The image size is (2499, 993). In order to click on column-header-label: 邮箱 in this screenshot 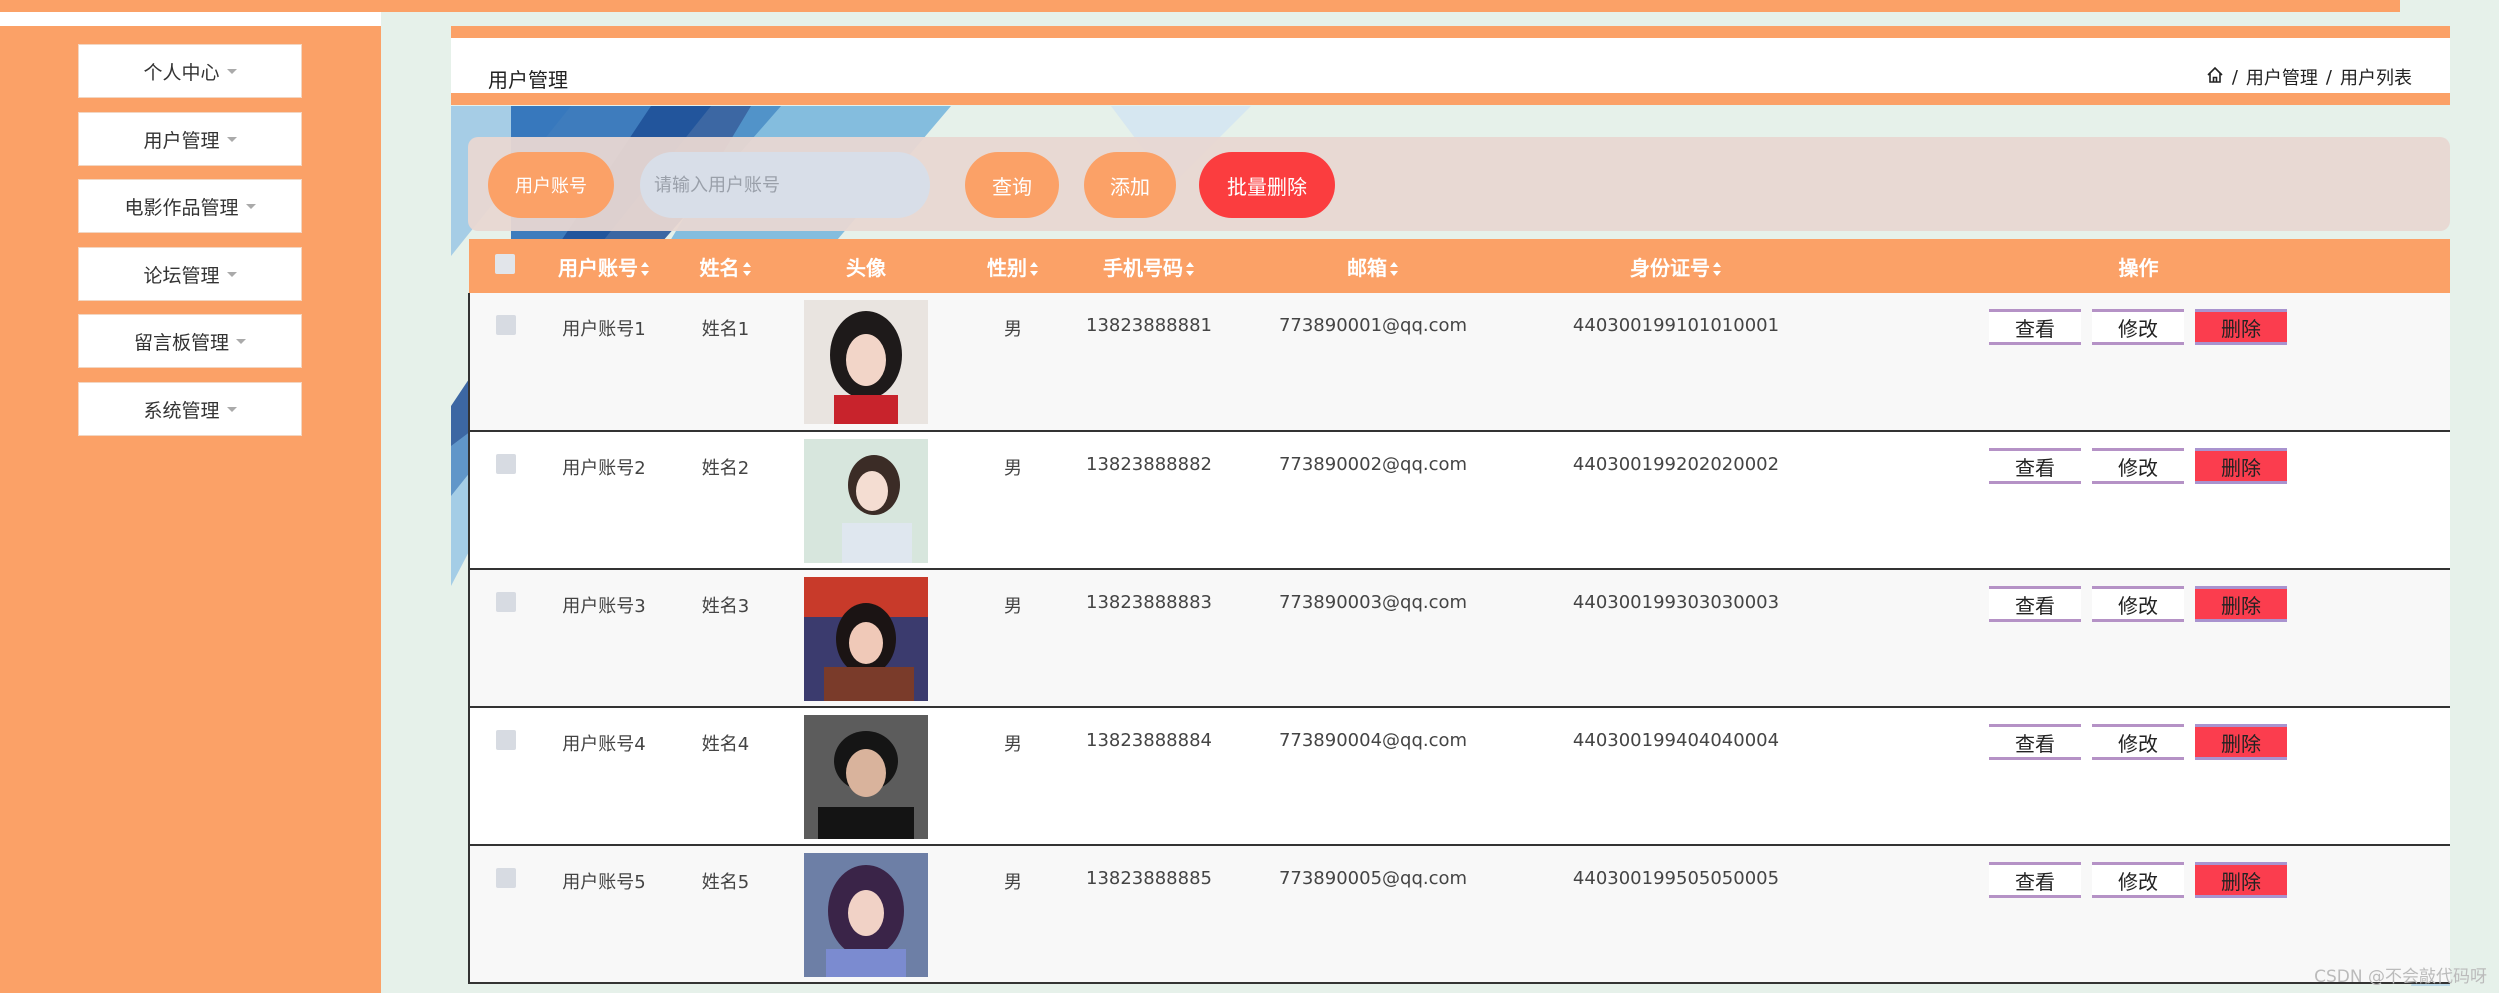, I will do `click(1367, 267)`.